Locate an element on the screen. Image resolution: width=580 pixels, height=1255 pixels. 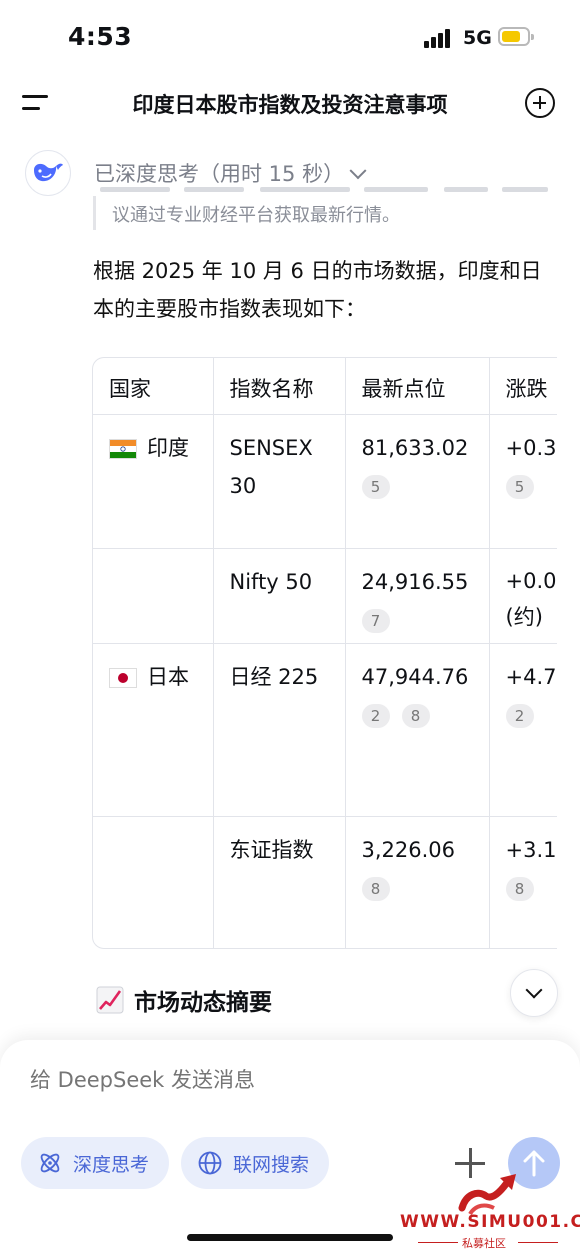
web-search-label: 联网搜索 is located at coordinates (271, 1164).